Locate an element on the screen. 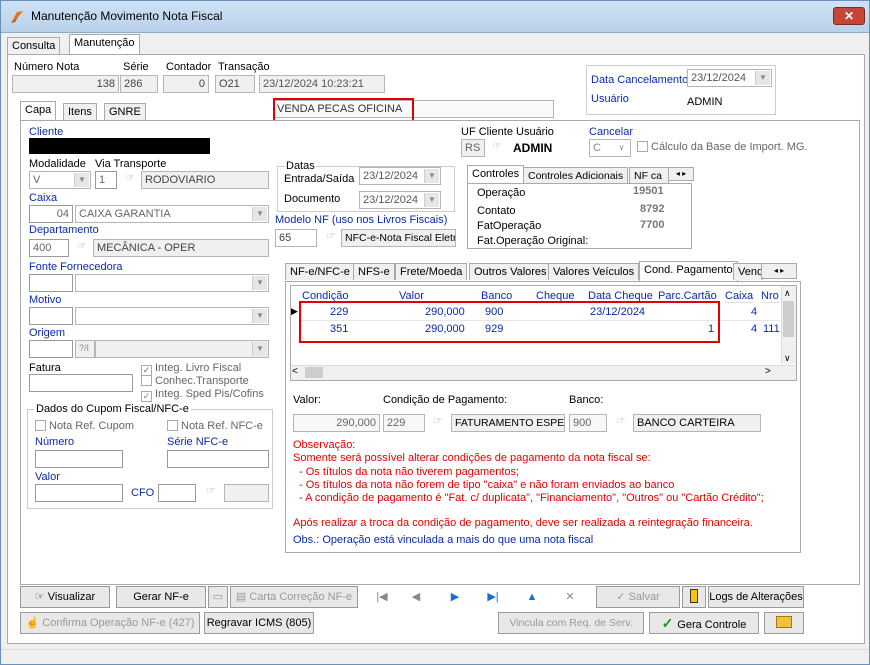  fonte-select: ▼ is located at coordinates (172, 283).